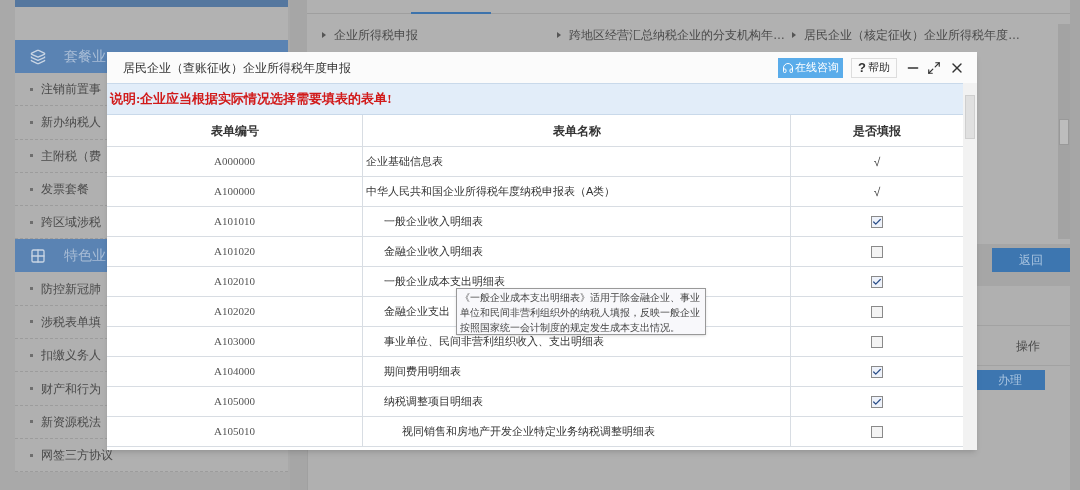 This screenshot has width=1080, height=490. Describe the element at coordinates (237, 68) in the screenshot. I see `dialog-title: 居民企业（查账征收）企业所得税年度申报` at that location.